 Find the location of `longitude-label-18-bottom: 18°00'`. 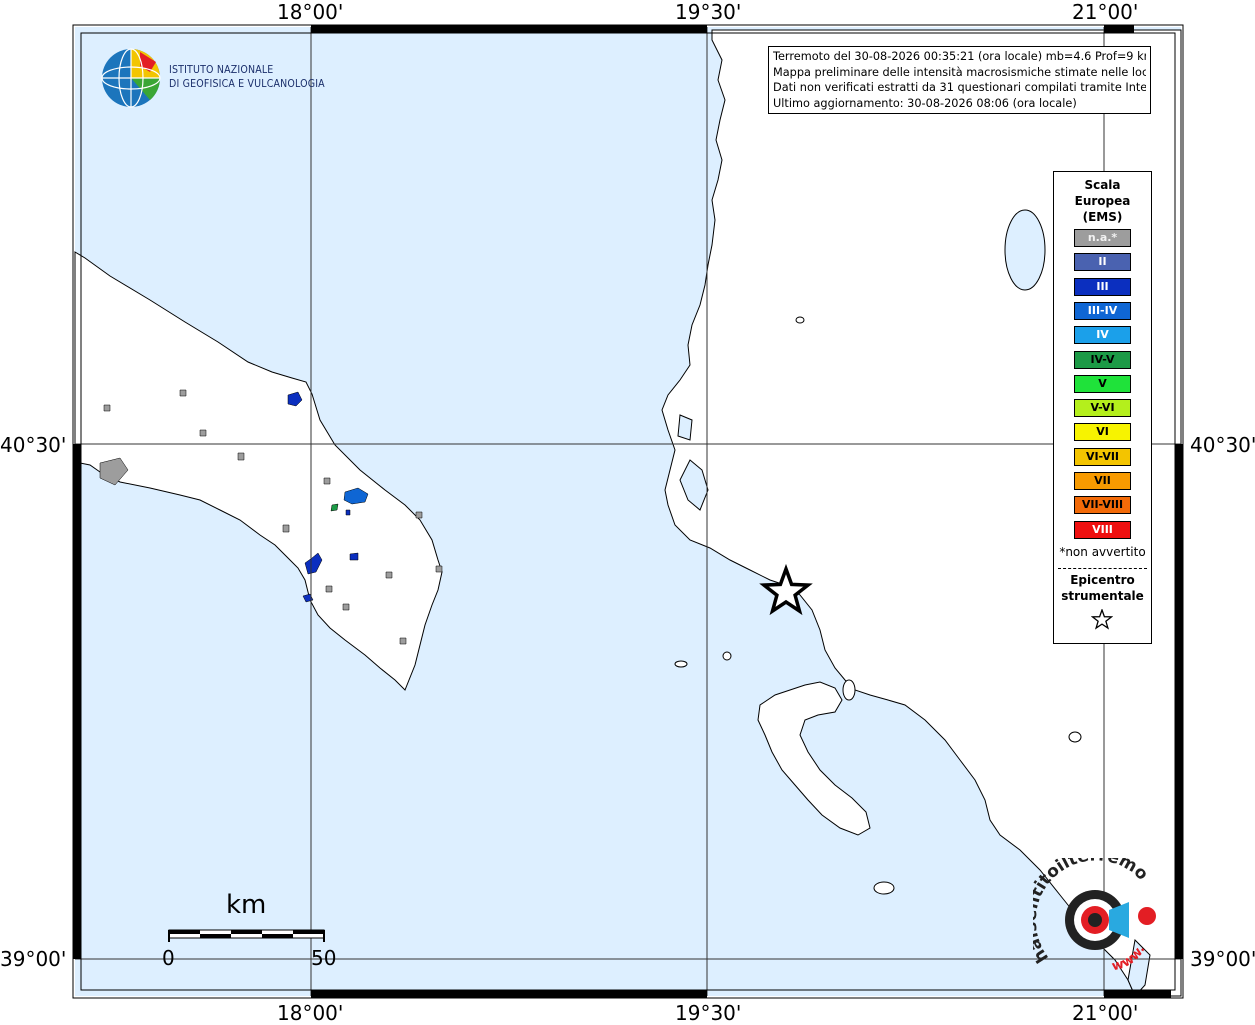

longitude-label-18-bottom: 18°00' is located at coordinates (310, 1013).